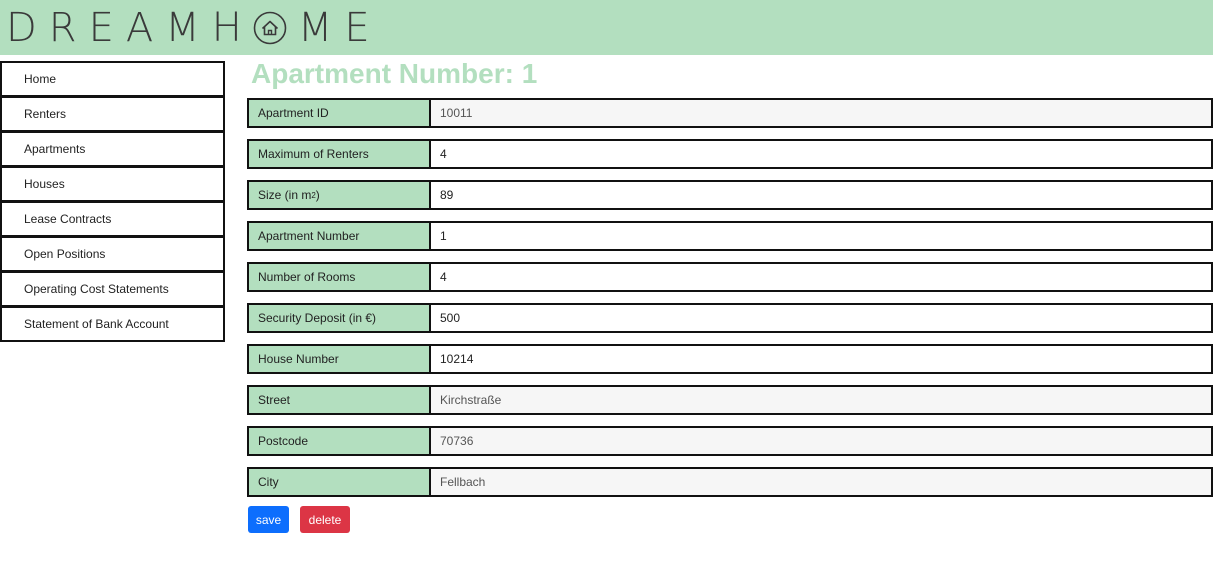 Image resolution: width=1213 pixels, height=564 pixels. I want to click on apartment-id-field: 10011, so click(822, 113).